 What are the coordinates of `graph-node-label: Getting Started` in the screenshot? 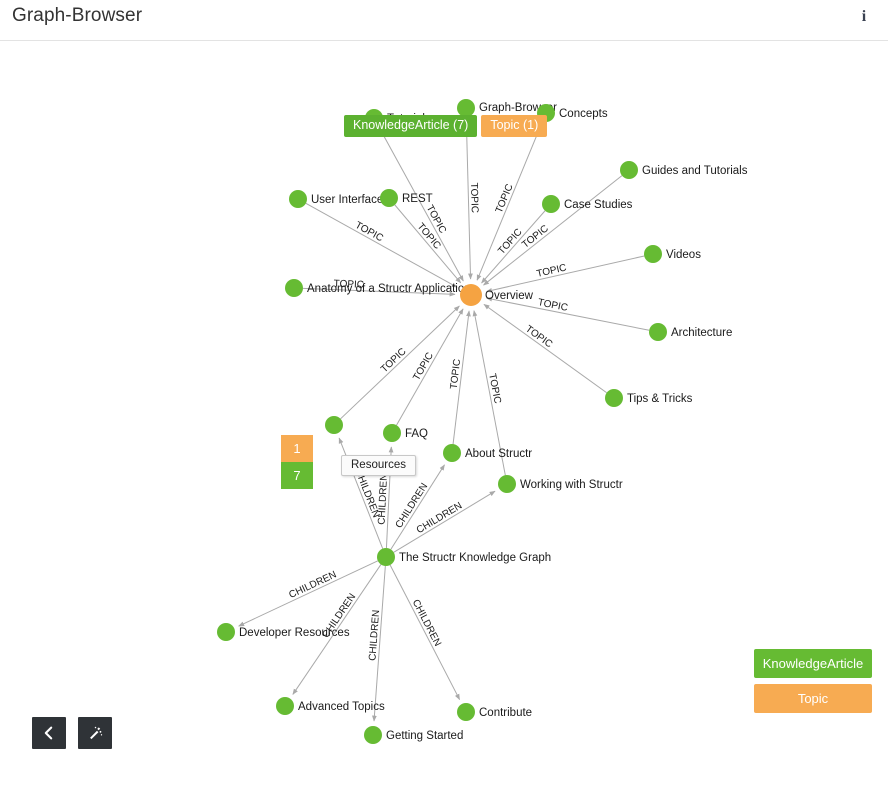 It's located at (424, 736).